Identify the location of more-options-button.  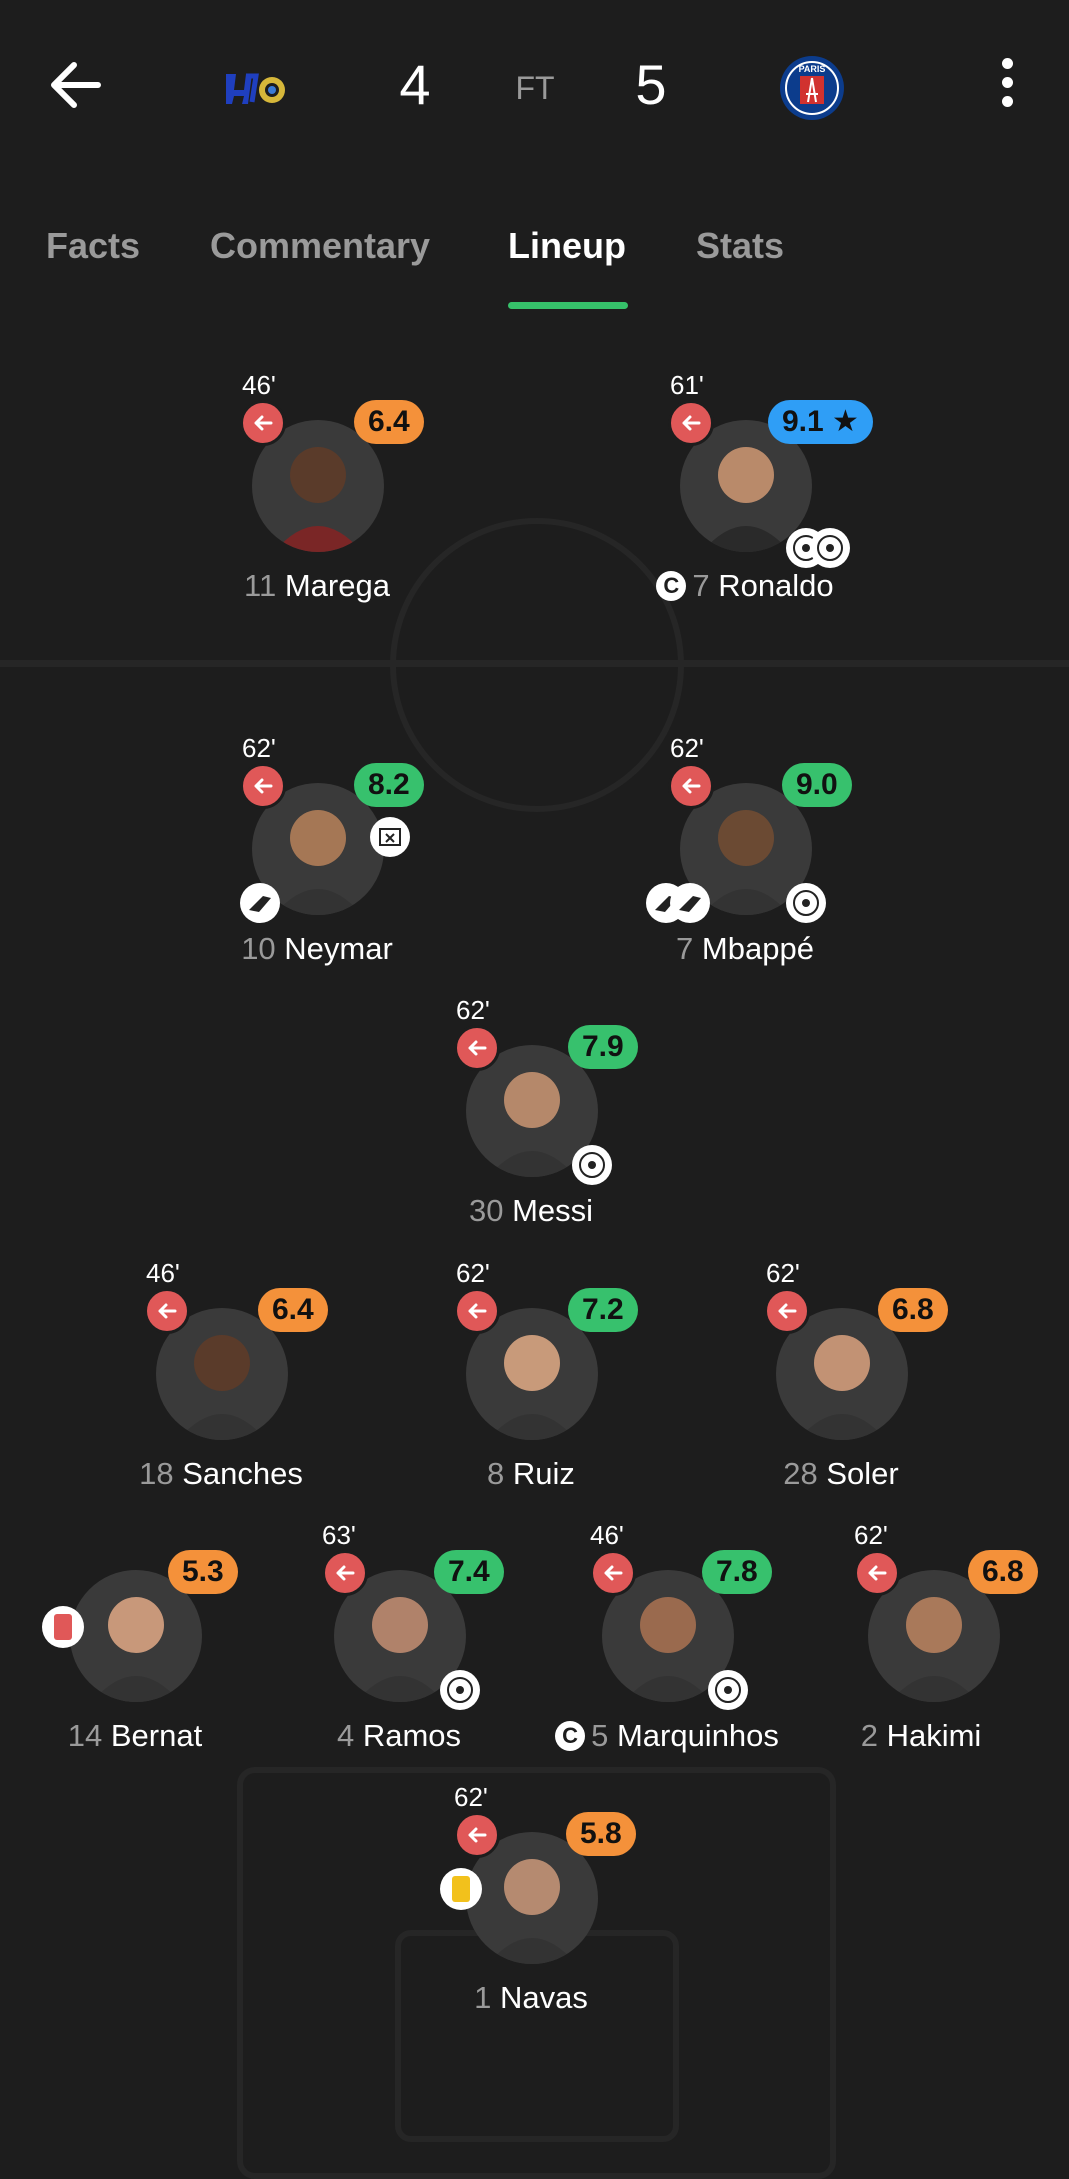
(1007, 84).